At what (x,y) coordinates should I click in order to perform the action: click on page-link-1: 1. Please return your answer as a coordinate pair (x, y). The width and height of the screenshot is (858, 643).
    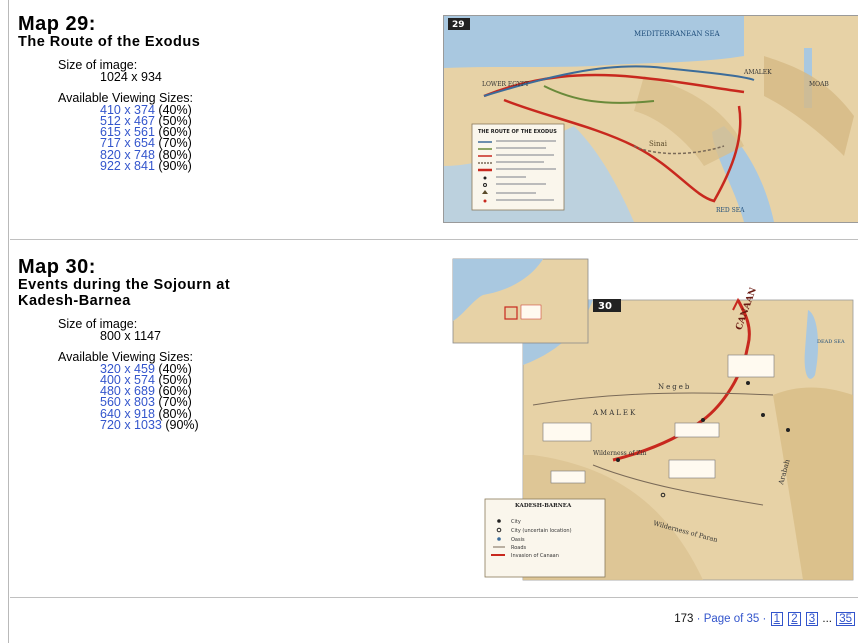
    Looking at the image, I should click on (776, 619).